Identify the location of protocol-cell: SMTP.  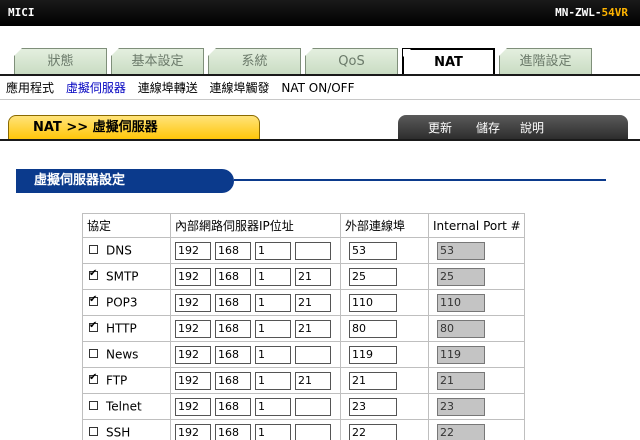
(126, 276).